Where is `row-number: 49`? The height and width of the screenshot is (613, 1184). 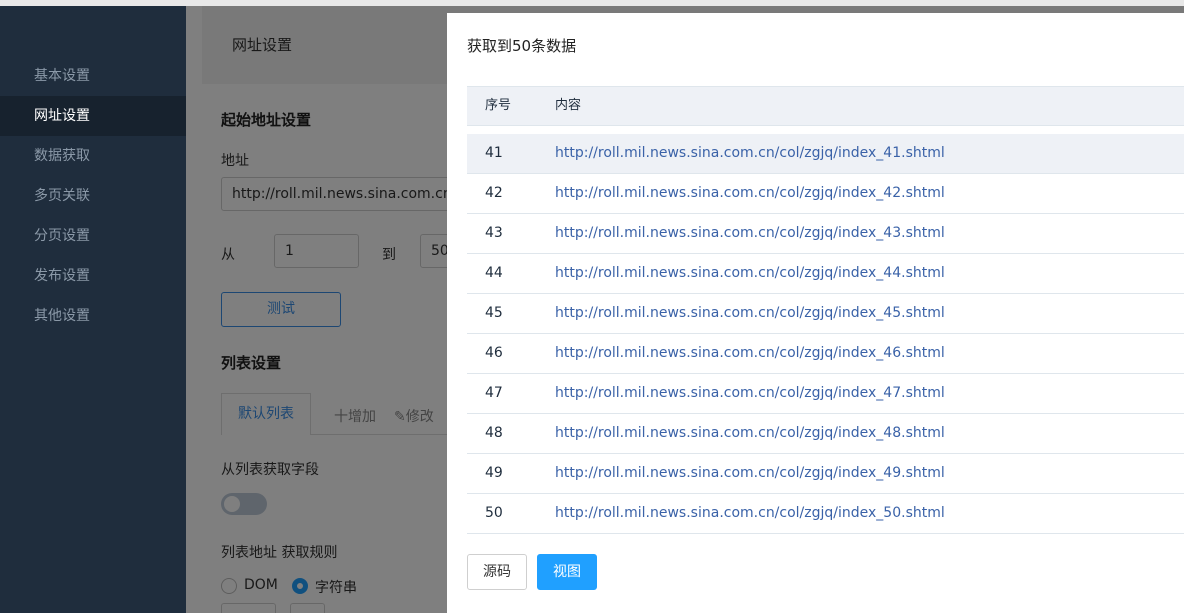 row-number: 49 is located at coordinates (494, 473).